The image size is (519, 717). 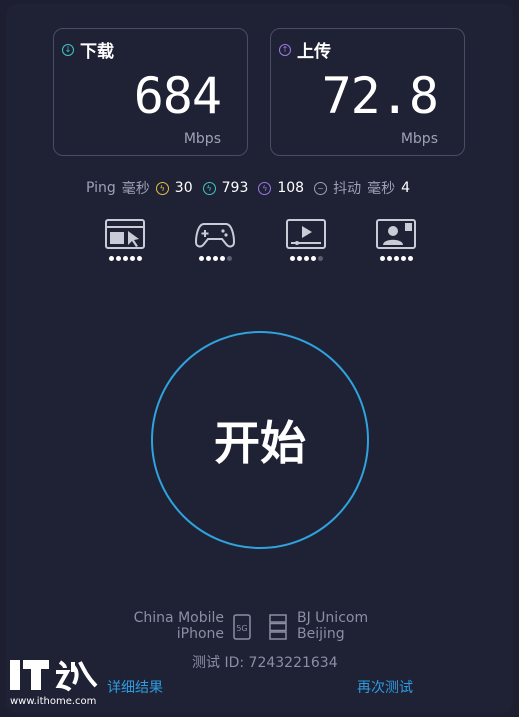 I want to click on jitter-icon: ~, so click(x=321, y=188).